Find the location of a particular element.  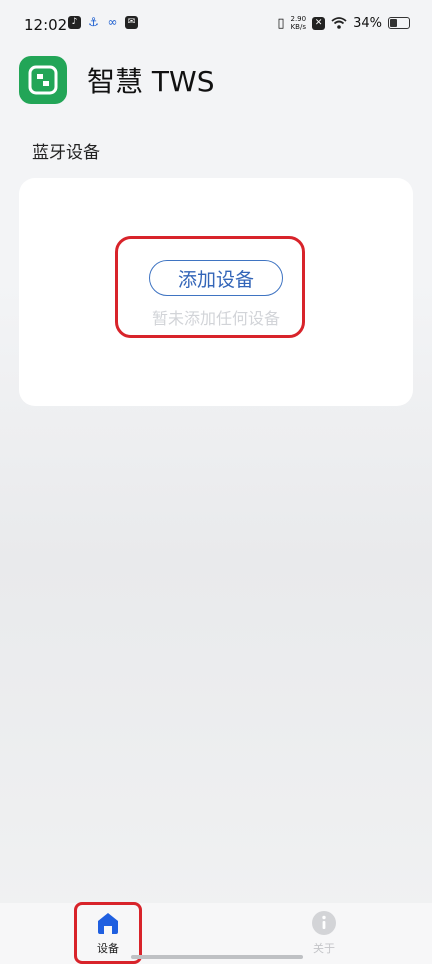

battery-icon is located at coordinates (399, 23).